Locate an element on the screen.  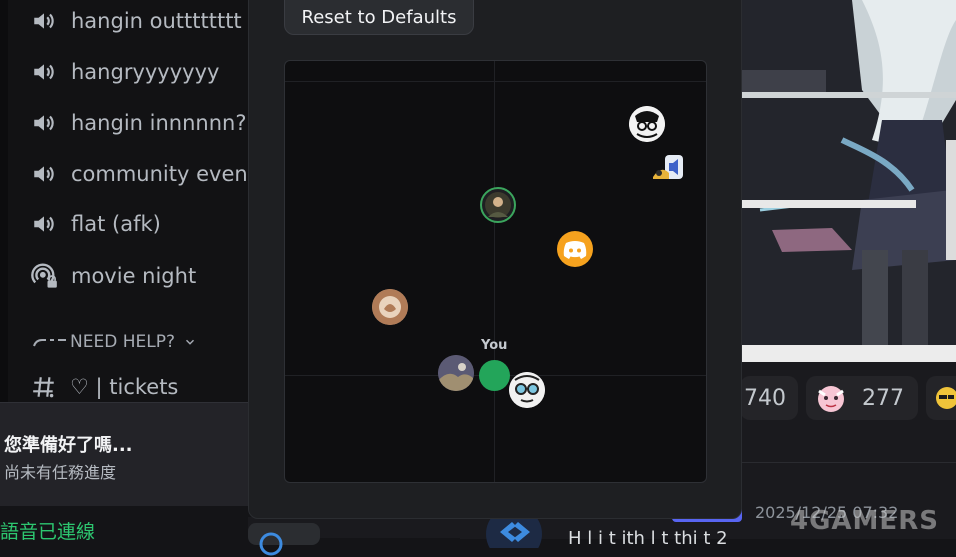
goggles-character-avatar-icon is located at coordinates (527, 390).